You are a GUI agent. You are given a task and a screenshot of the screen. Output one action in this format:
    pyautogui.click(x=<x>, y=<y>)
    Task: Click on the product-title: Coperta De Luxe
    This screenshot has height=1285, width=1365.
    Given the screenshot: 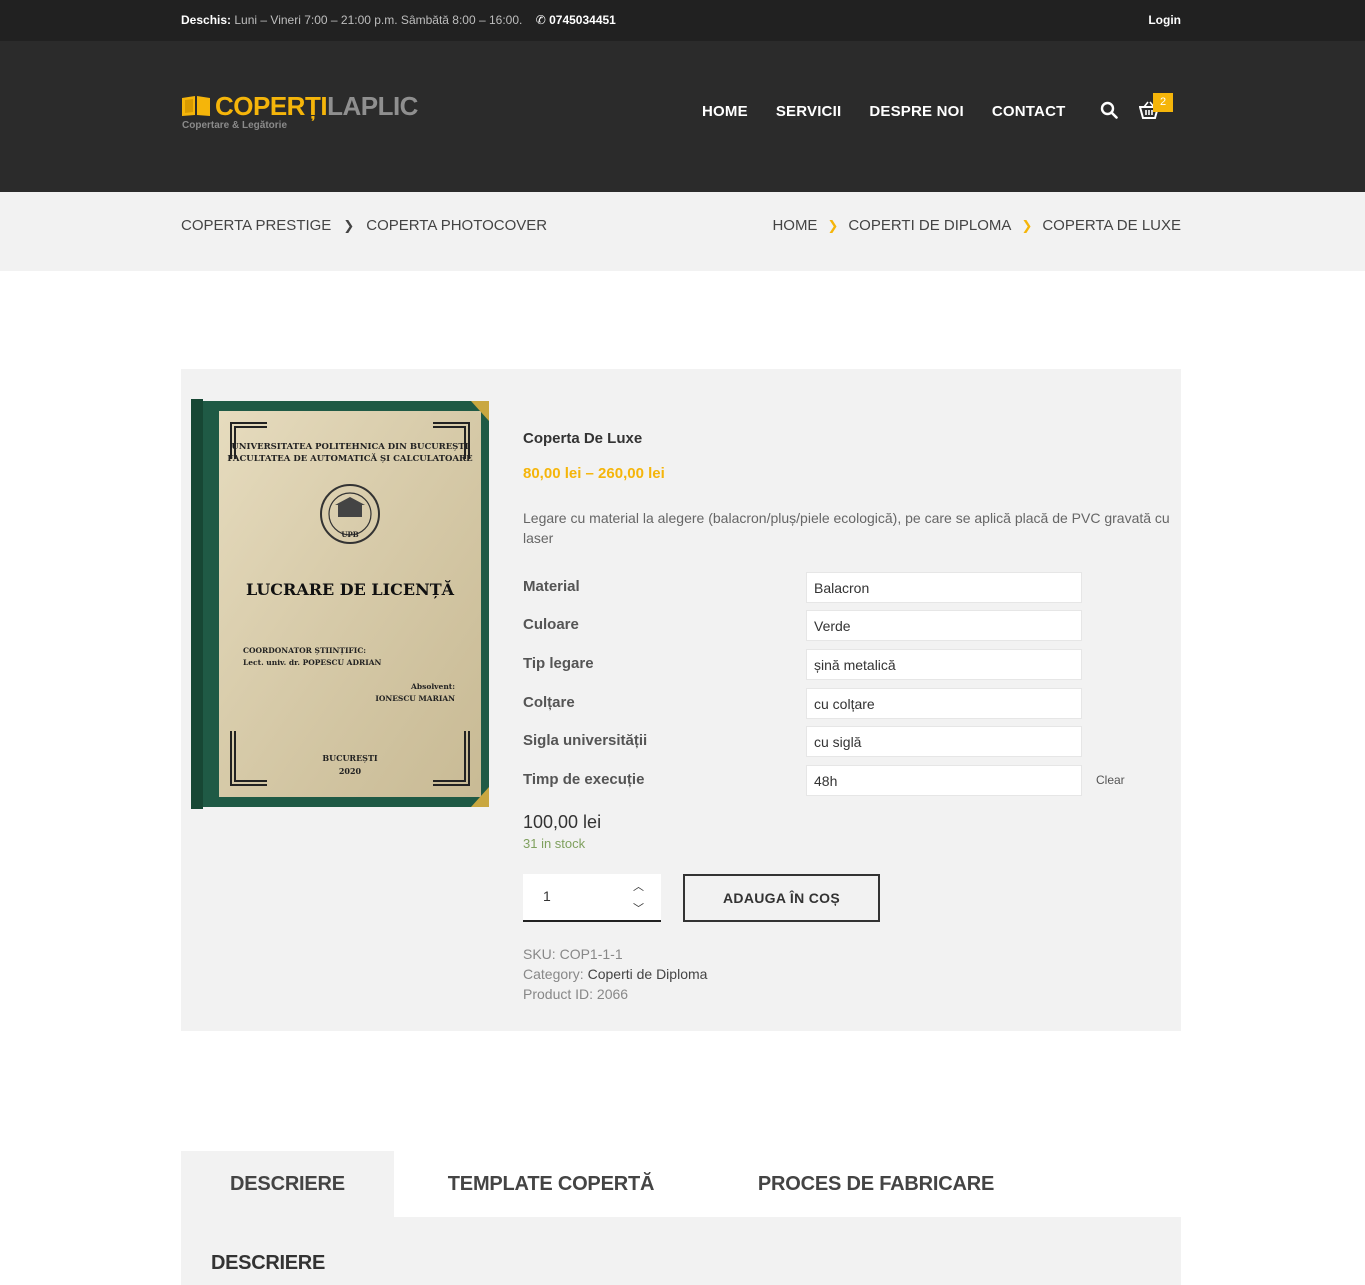 What is the action you would take?
    pyautogui.click(x=583, y=438)
    